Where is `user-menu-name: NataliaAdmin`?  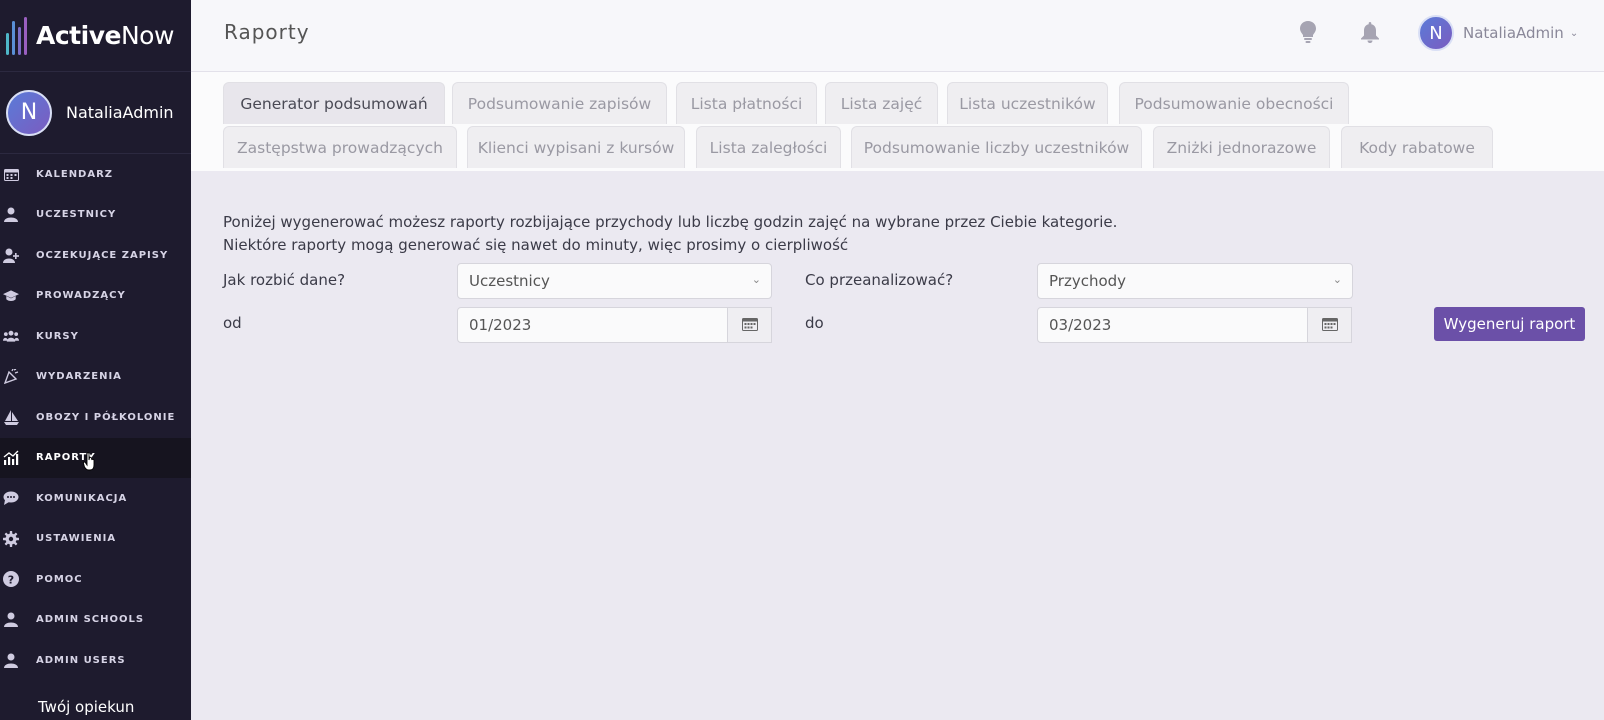
user-menu-name: NataliaAdmin is located at coordinates (1513, 33).